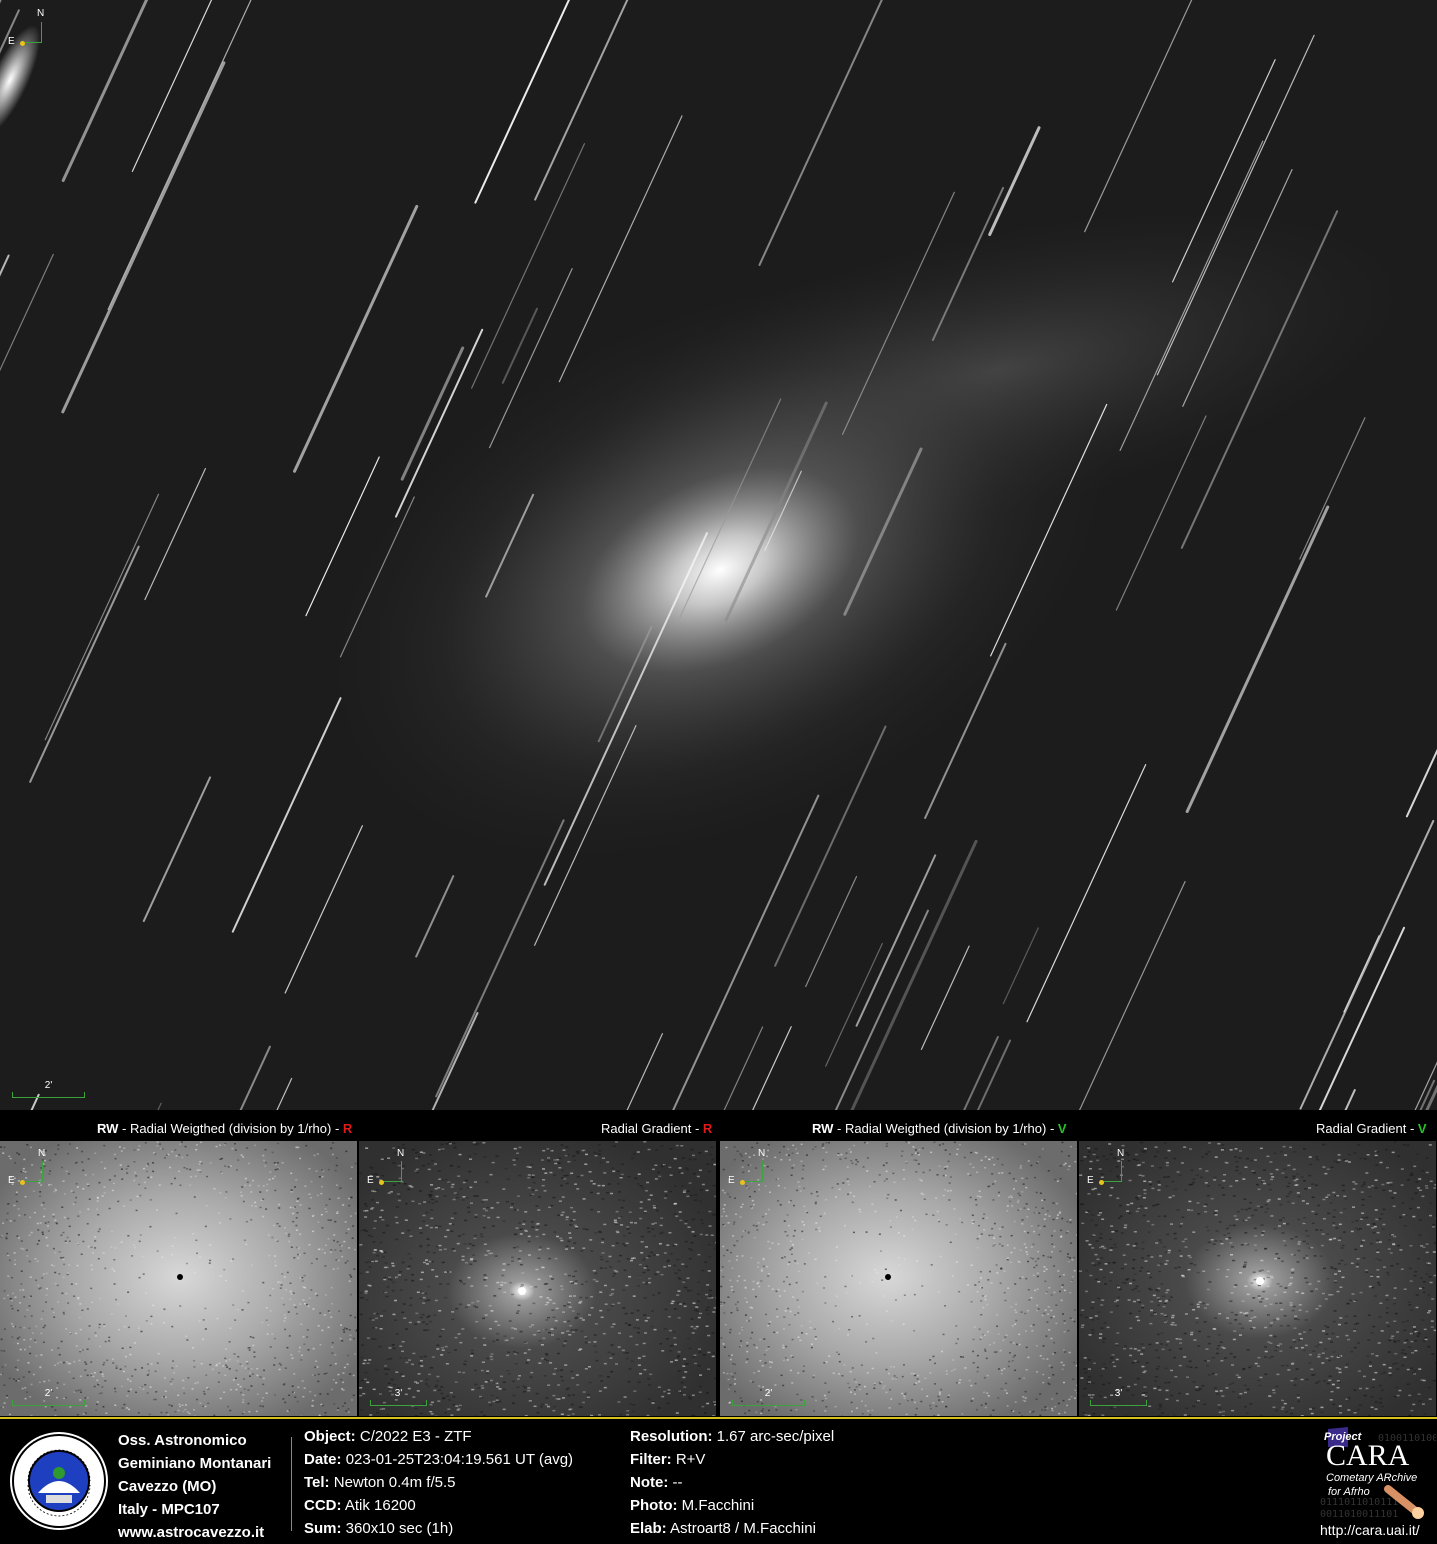  I want to click on panel-gradient-v, so click(1257, 1278).